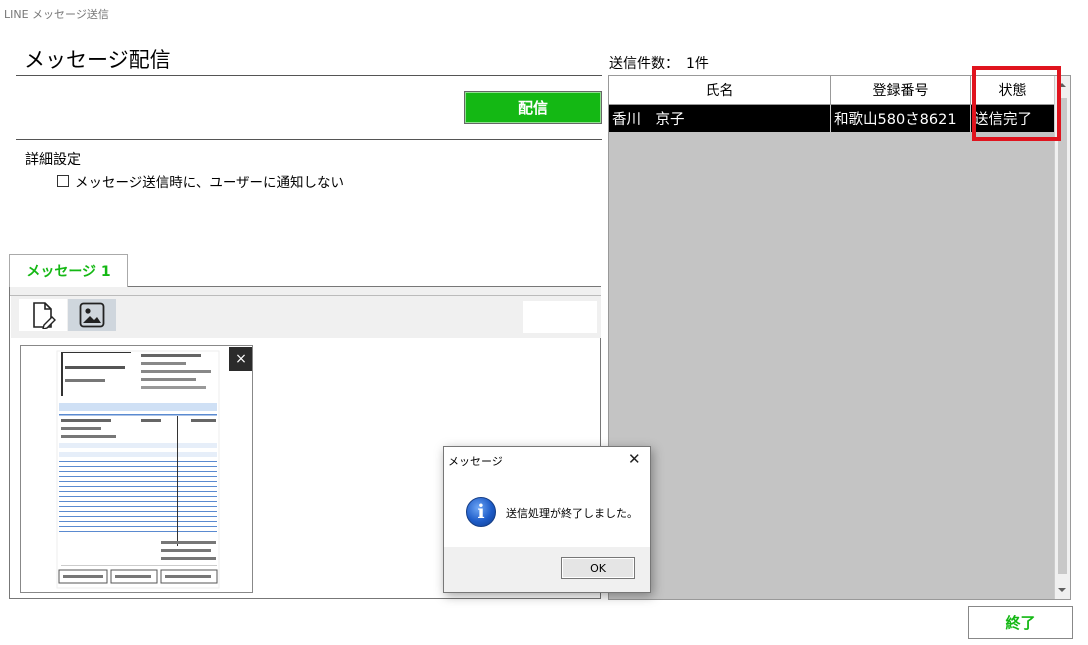  I want to click on no-notify-label: メッセージ送信時に、ユーザーに通知しない, so click(210, 183).